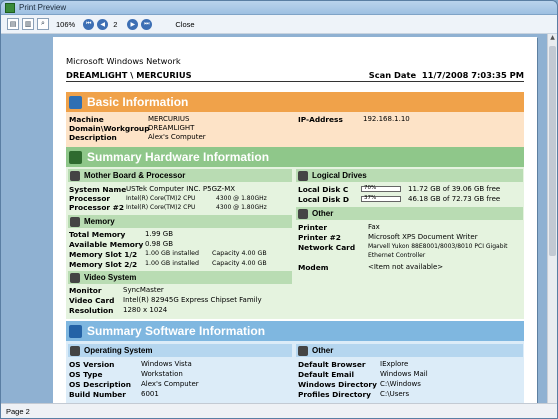 This screenshot has height=419, width=558. Describe the element at coordinates (295, 157) in the screenshot. I see `hardware-band: Summary Hardware Information` at that location.